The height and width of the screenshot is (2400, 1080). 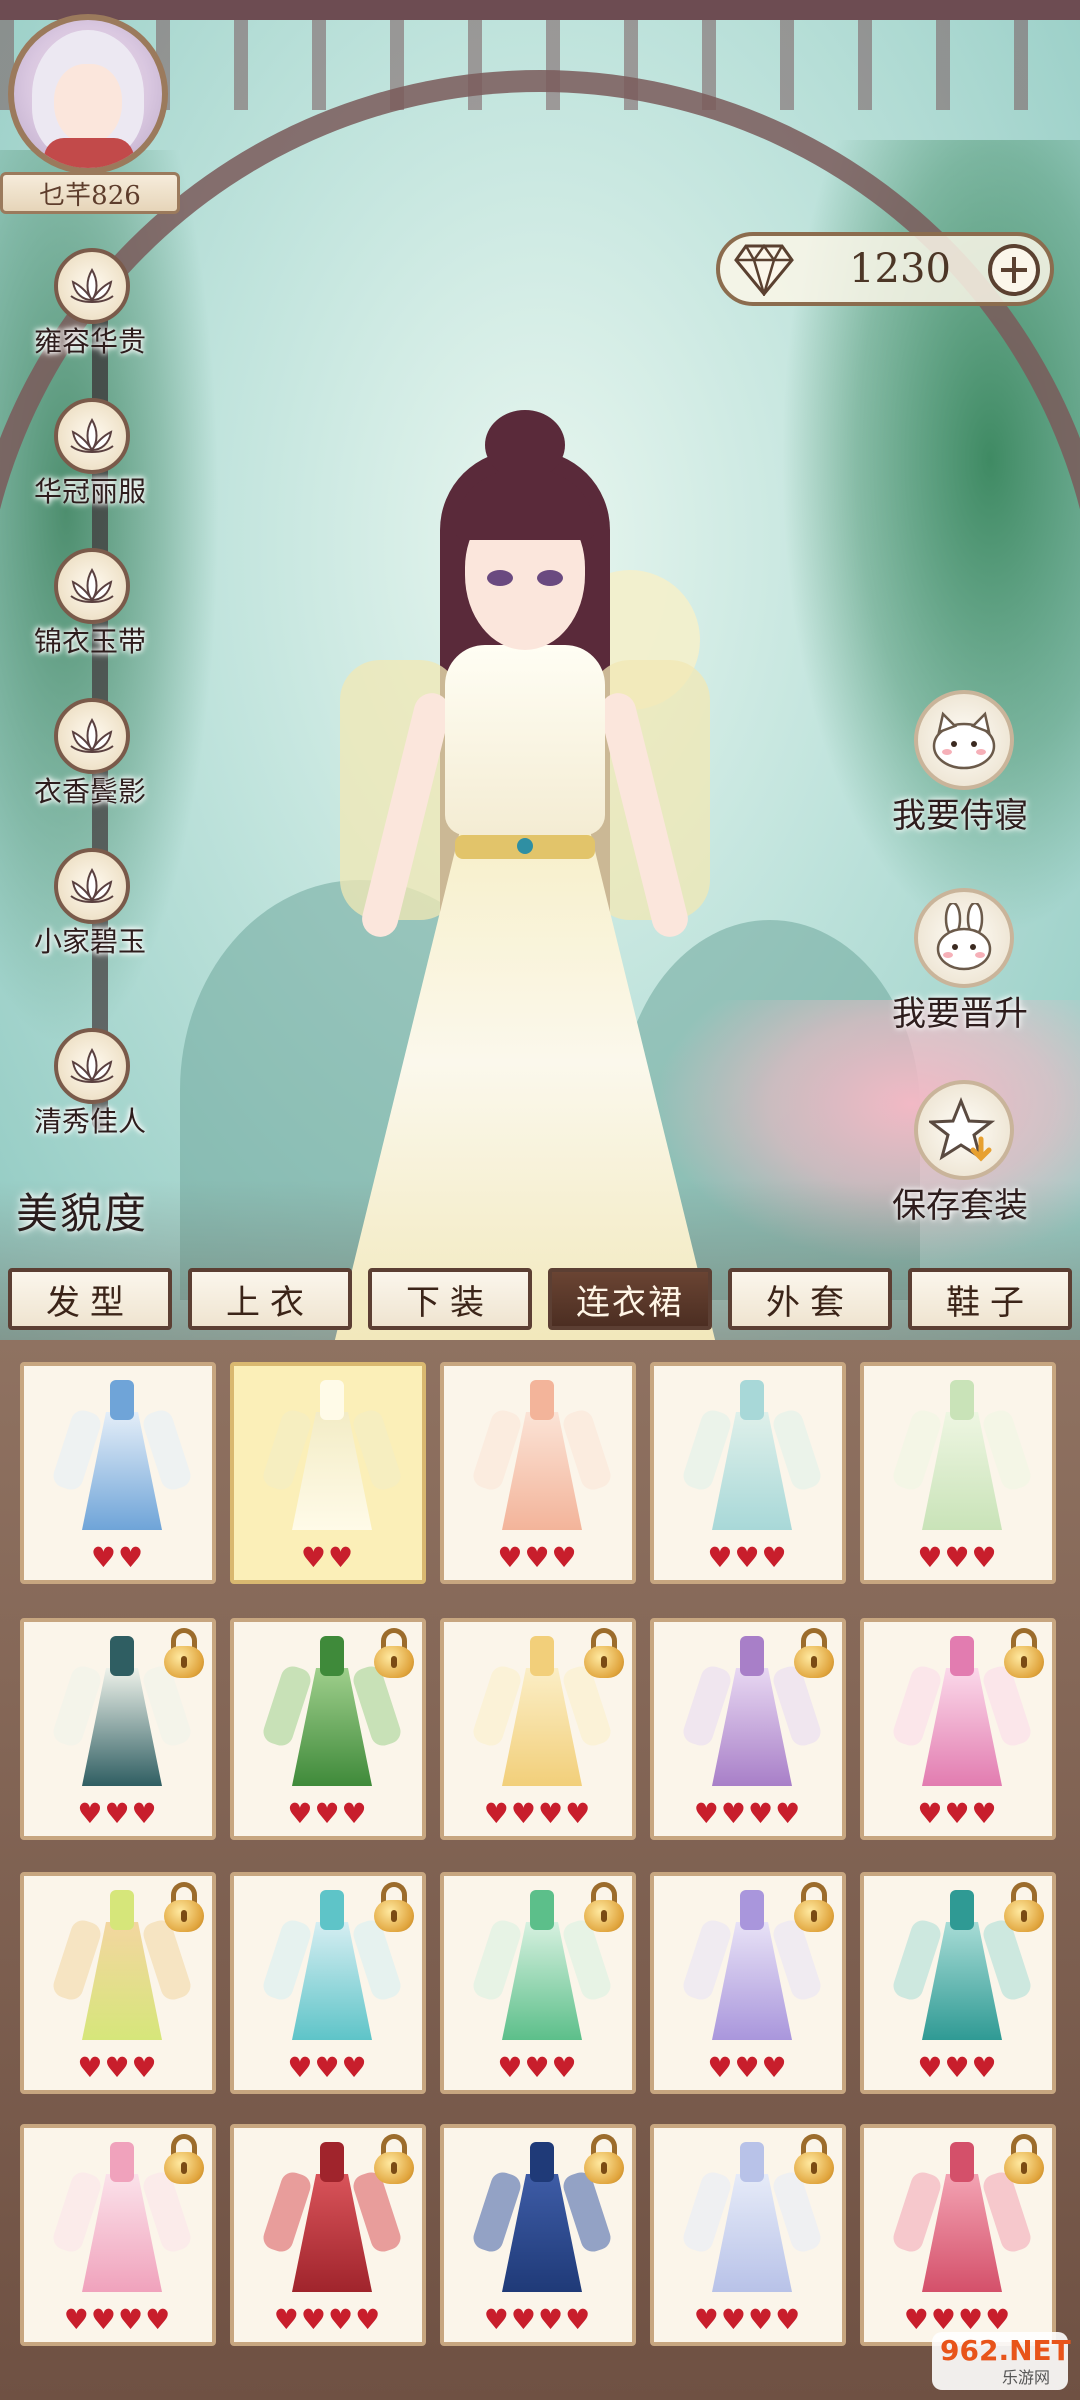 What do you see at coordinates (90, 1088) in the screenshot?
I see `style-item: 清秀佳人` at bounding box center [90, 1088].